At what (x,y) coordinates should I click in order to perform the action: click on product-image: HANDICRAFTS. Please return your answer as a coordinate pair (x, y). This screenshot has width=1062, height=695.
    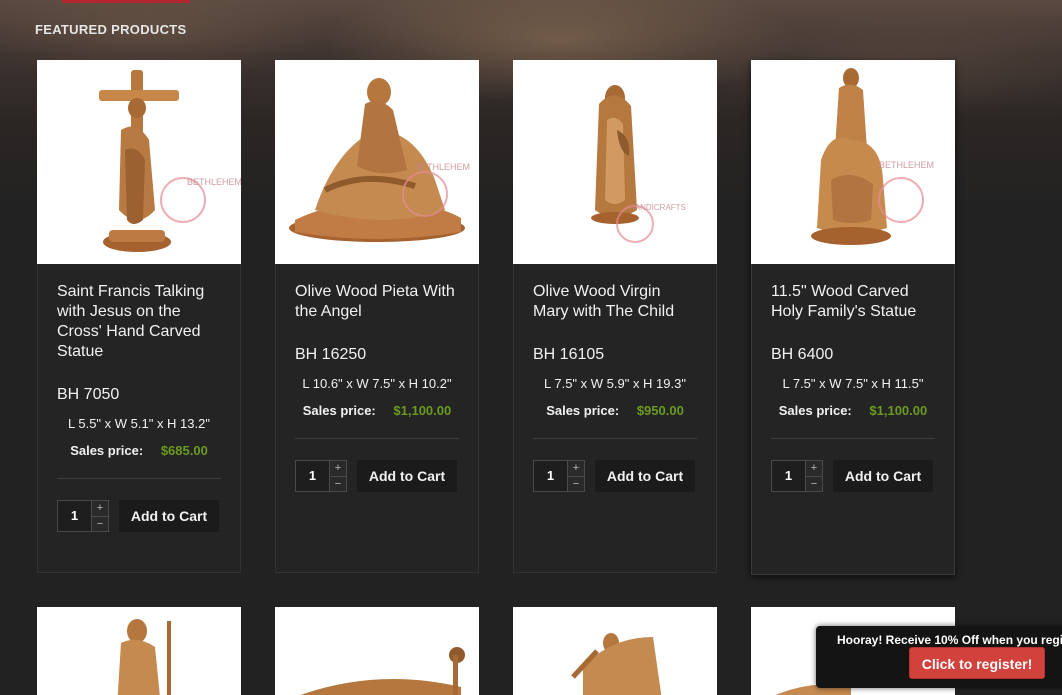
    Looking at the image, I should click on (615, 162).